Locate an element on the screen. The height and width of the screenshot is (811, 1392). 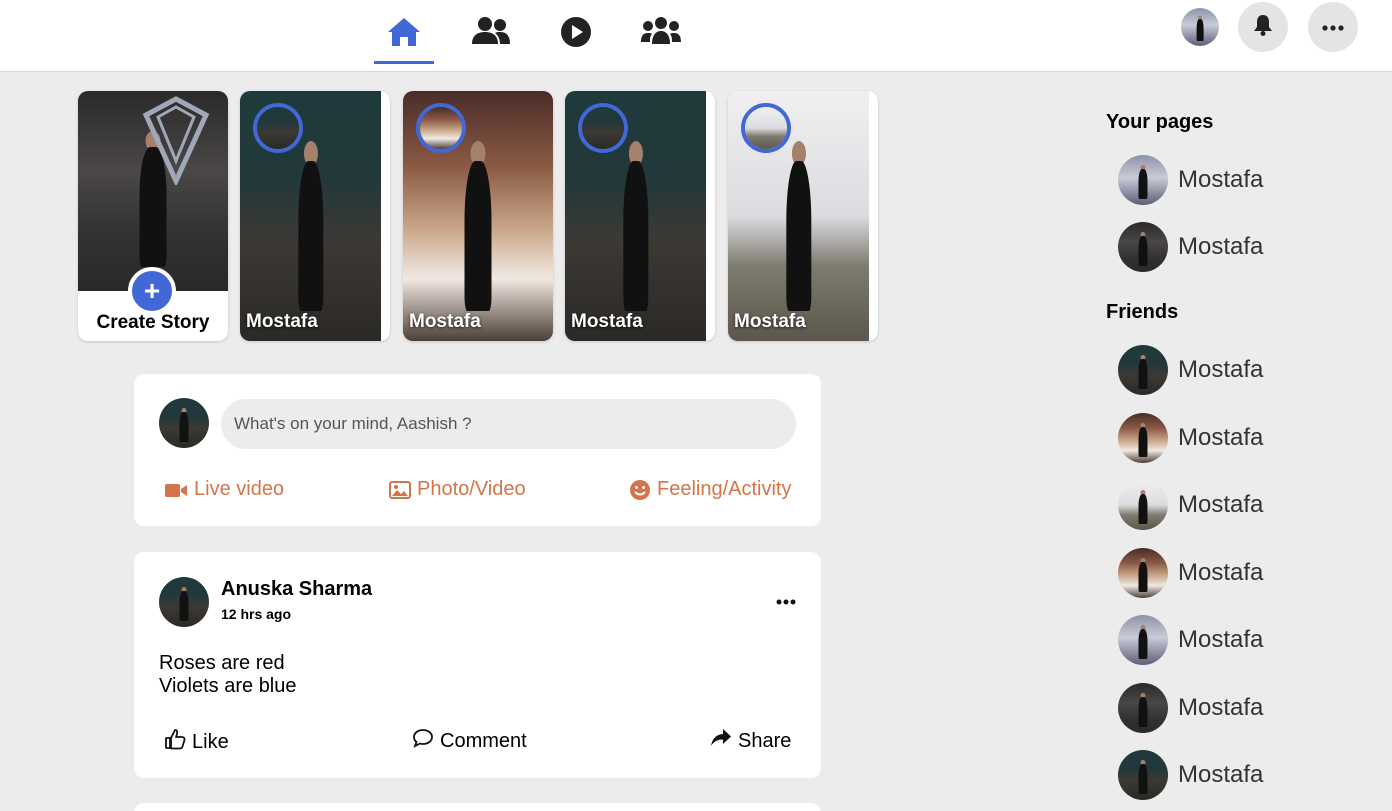
post-author-avatar is located at coordinates (184, 602).